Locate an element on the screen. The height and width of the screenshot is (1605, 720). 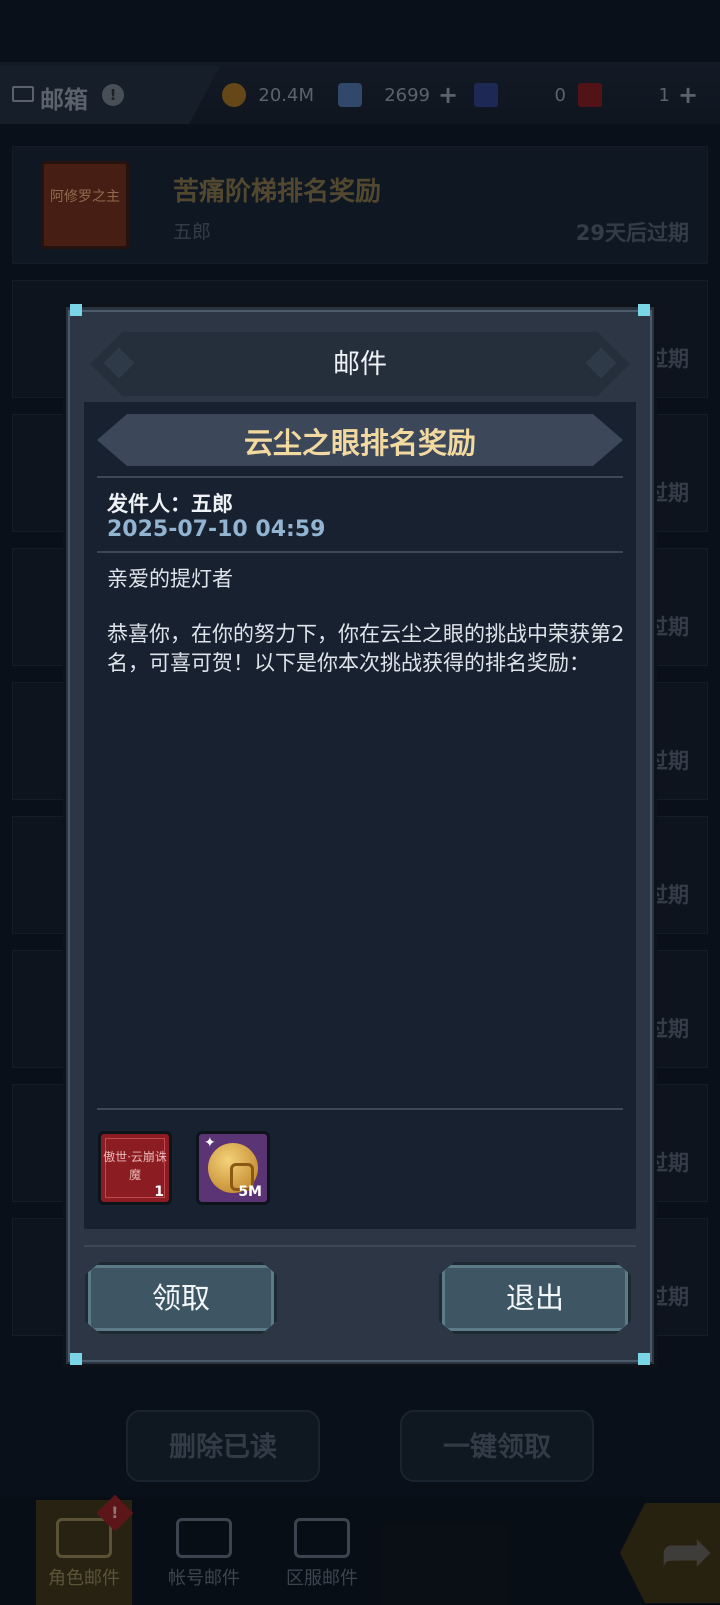
mail-sender-label: 发件人：五郎 is located at coordinates (170, 504).